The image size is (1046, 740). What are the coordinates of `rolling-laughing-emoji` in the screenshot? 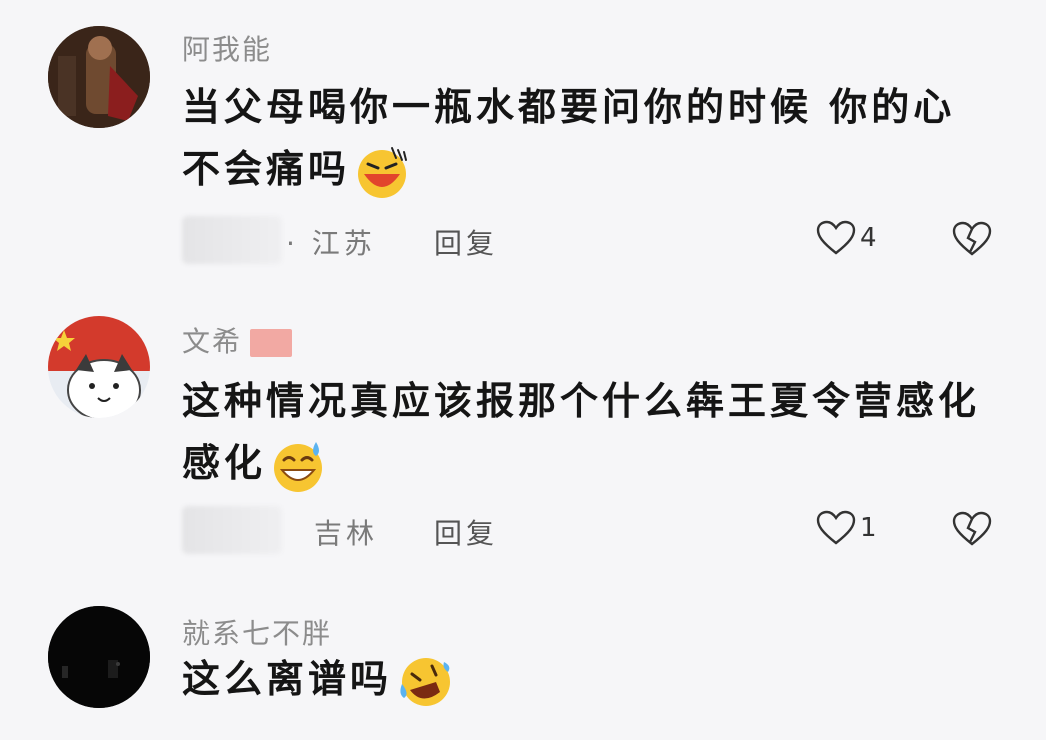 It's located at (425, 681).